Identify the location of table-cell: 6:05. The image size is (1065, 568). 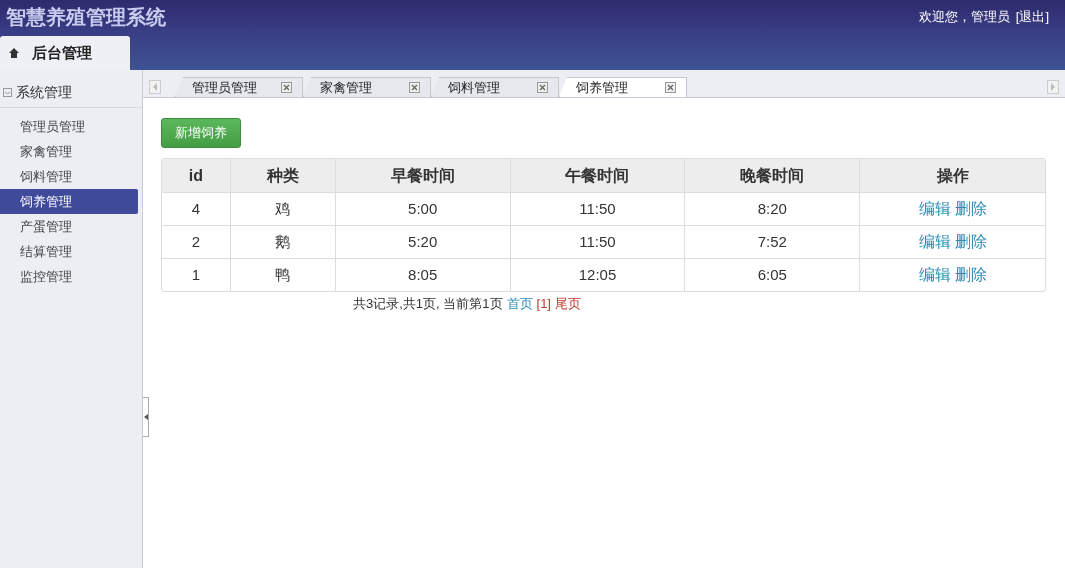
(772, 275).